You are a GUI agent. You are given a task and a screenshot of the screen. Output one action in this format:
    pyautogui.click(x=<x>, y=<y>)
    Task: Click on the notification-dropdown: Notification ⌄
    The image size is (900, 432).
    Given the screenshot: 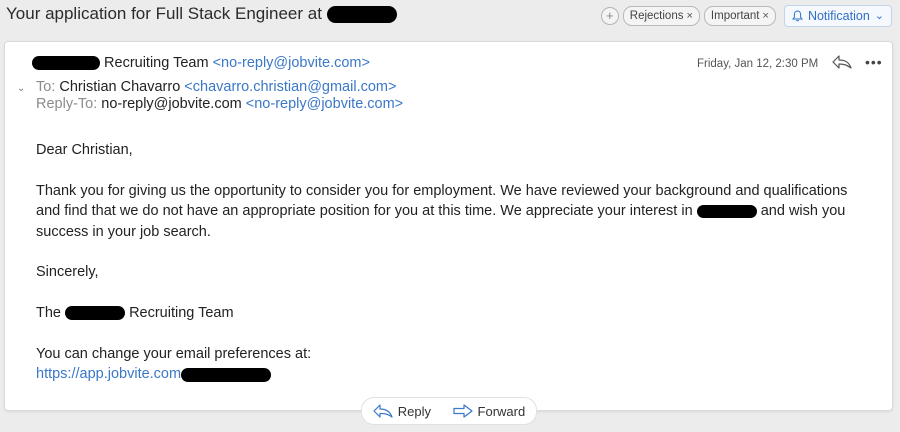 What is the action you would take?
    pyautogui.click(x=837, y=16)
    